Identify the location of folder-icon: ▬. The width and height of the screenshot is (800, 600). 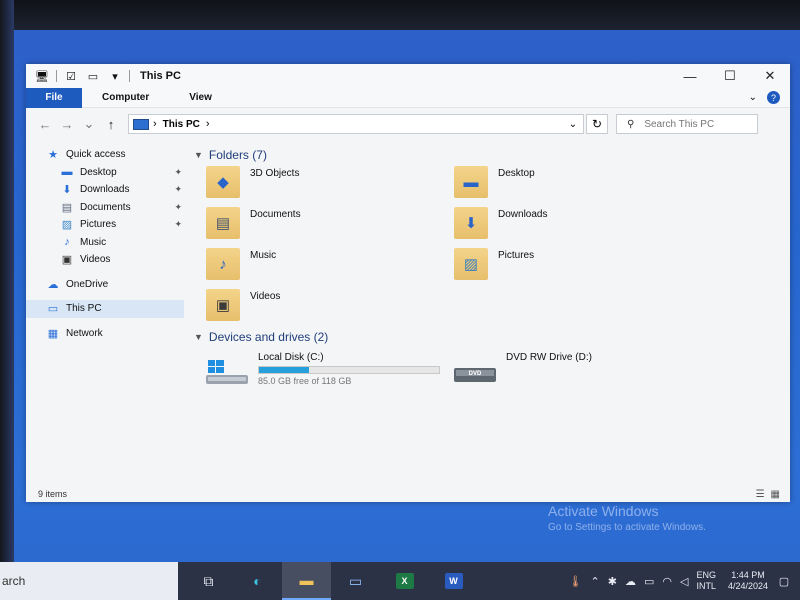
(306, 580).